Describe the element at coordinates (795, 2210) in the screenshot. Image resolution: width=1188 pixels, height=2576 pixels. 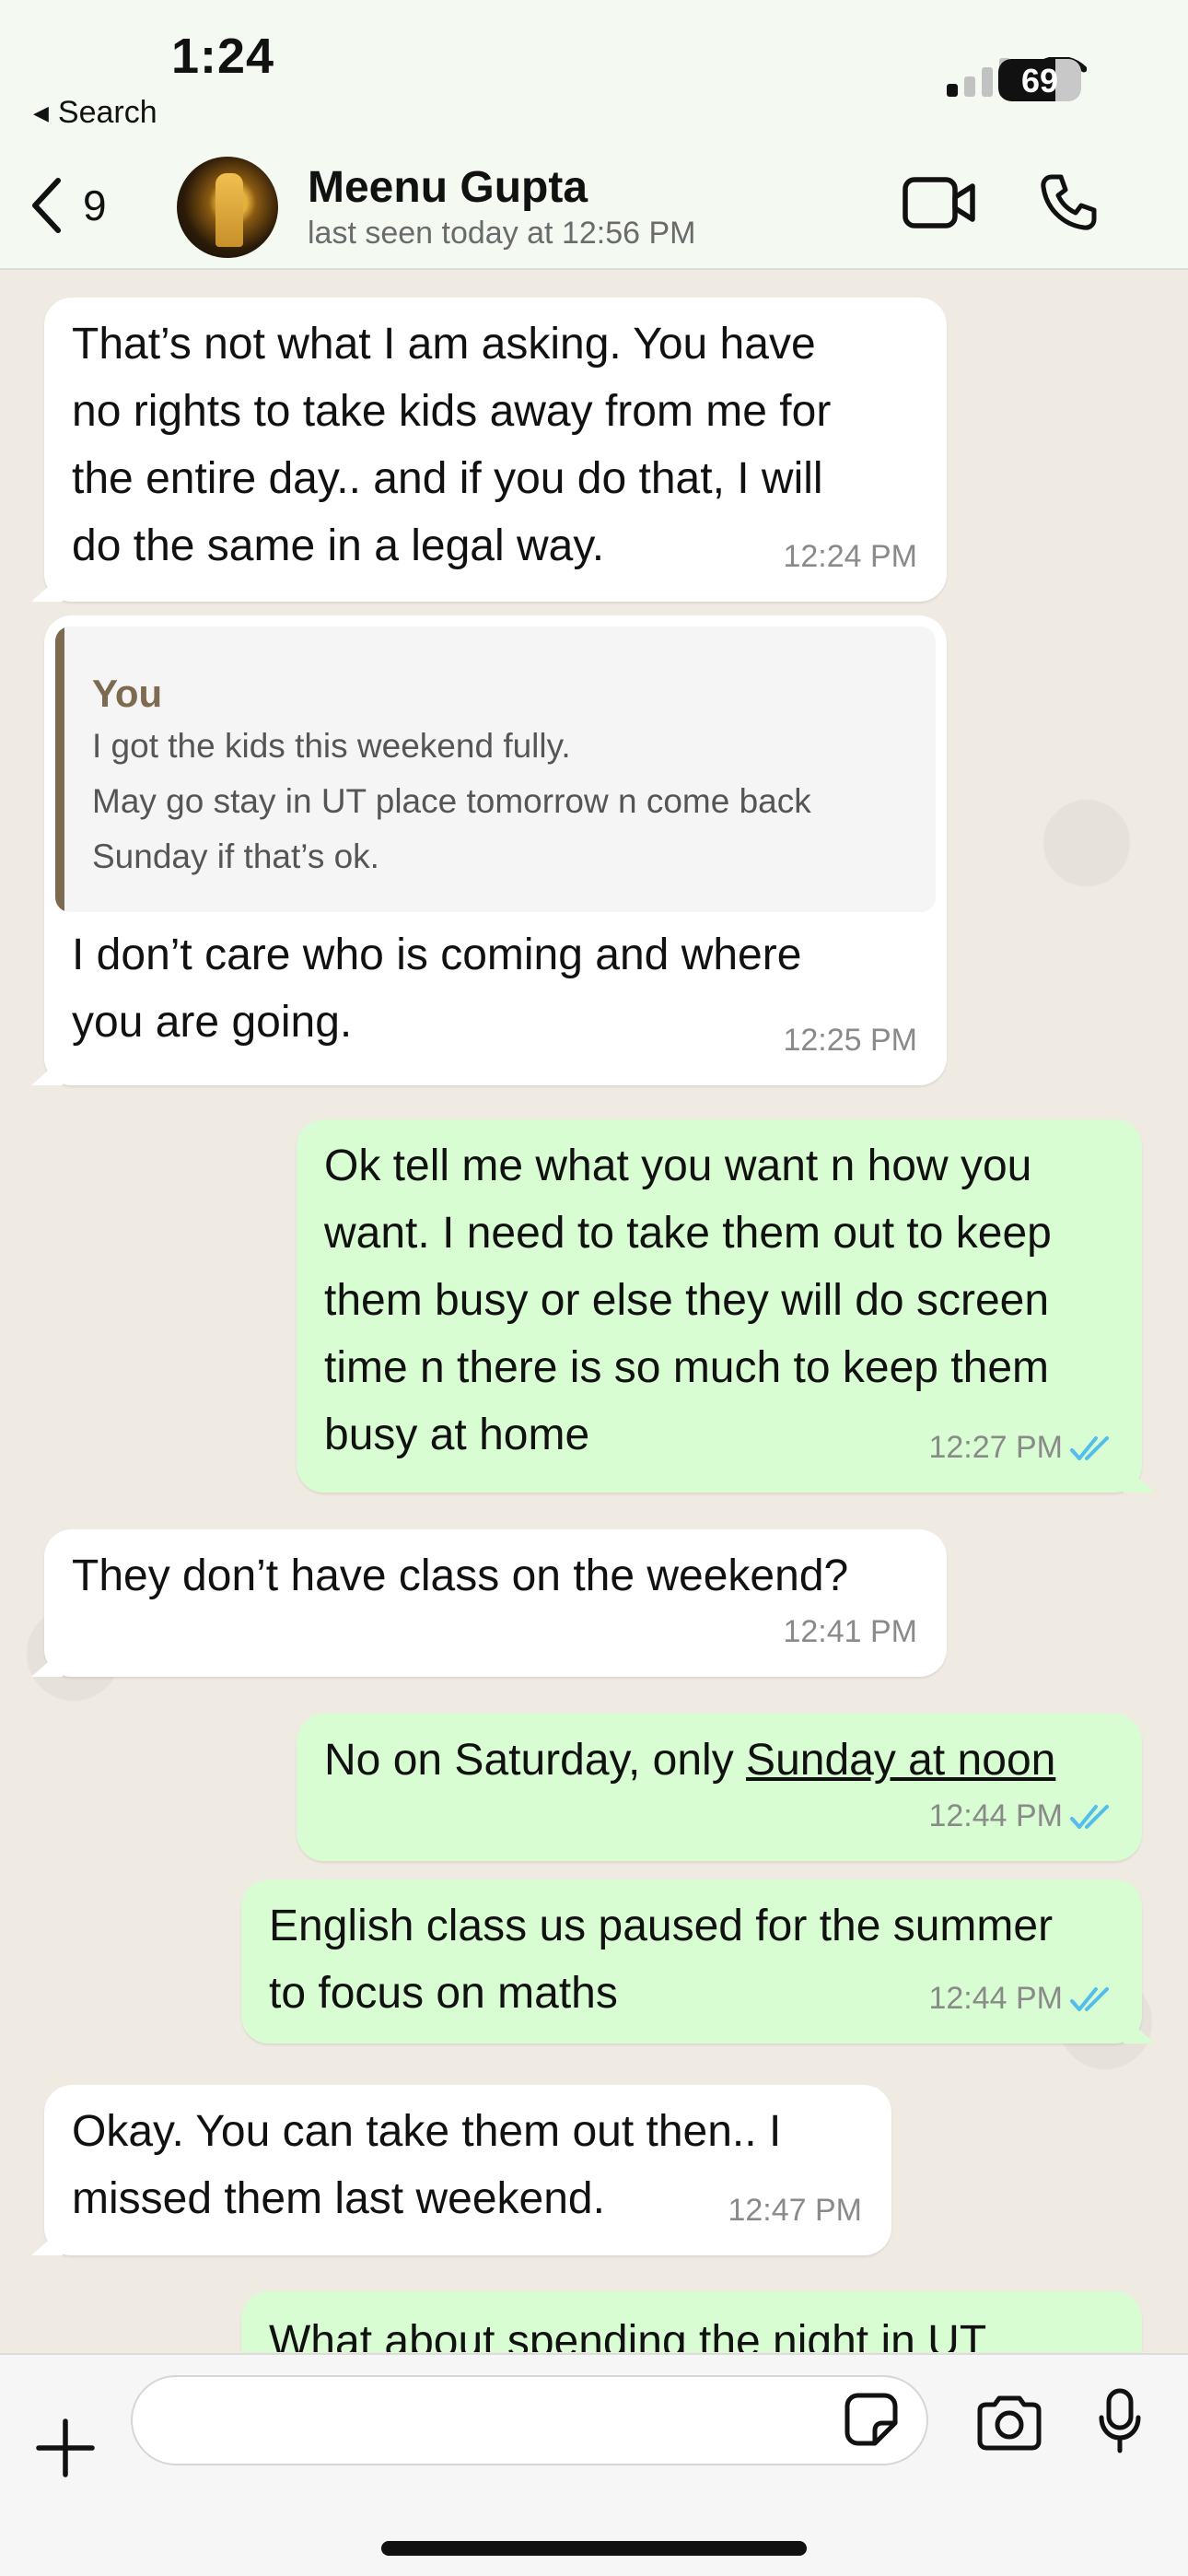
I see `message-time: 12:47 PM` at that location.